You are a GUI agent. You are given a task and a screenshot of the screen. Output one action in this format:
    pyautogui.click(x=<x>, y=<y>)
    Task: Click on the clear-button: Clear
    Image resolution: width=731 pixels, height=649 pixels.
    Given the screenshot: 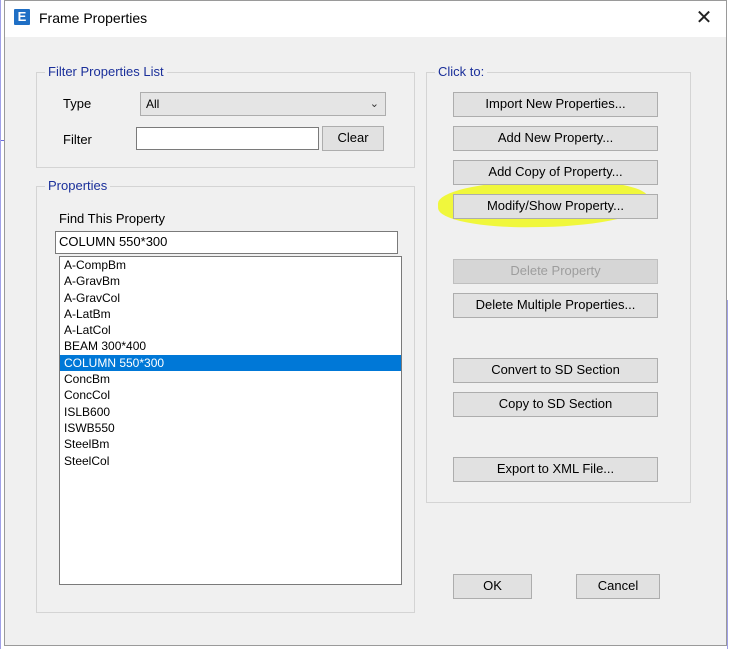 What is the action you would take?
    pyautogui.click(x=353, y=138)
    